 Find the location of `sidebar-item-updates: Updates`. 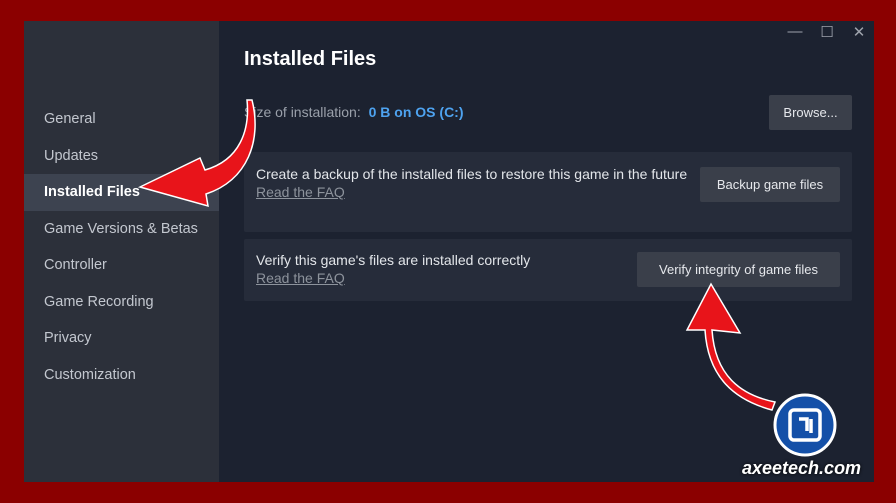

sidebar-item-updates: Updates is located at coordinates (121, 156).